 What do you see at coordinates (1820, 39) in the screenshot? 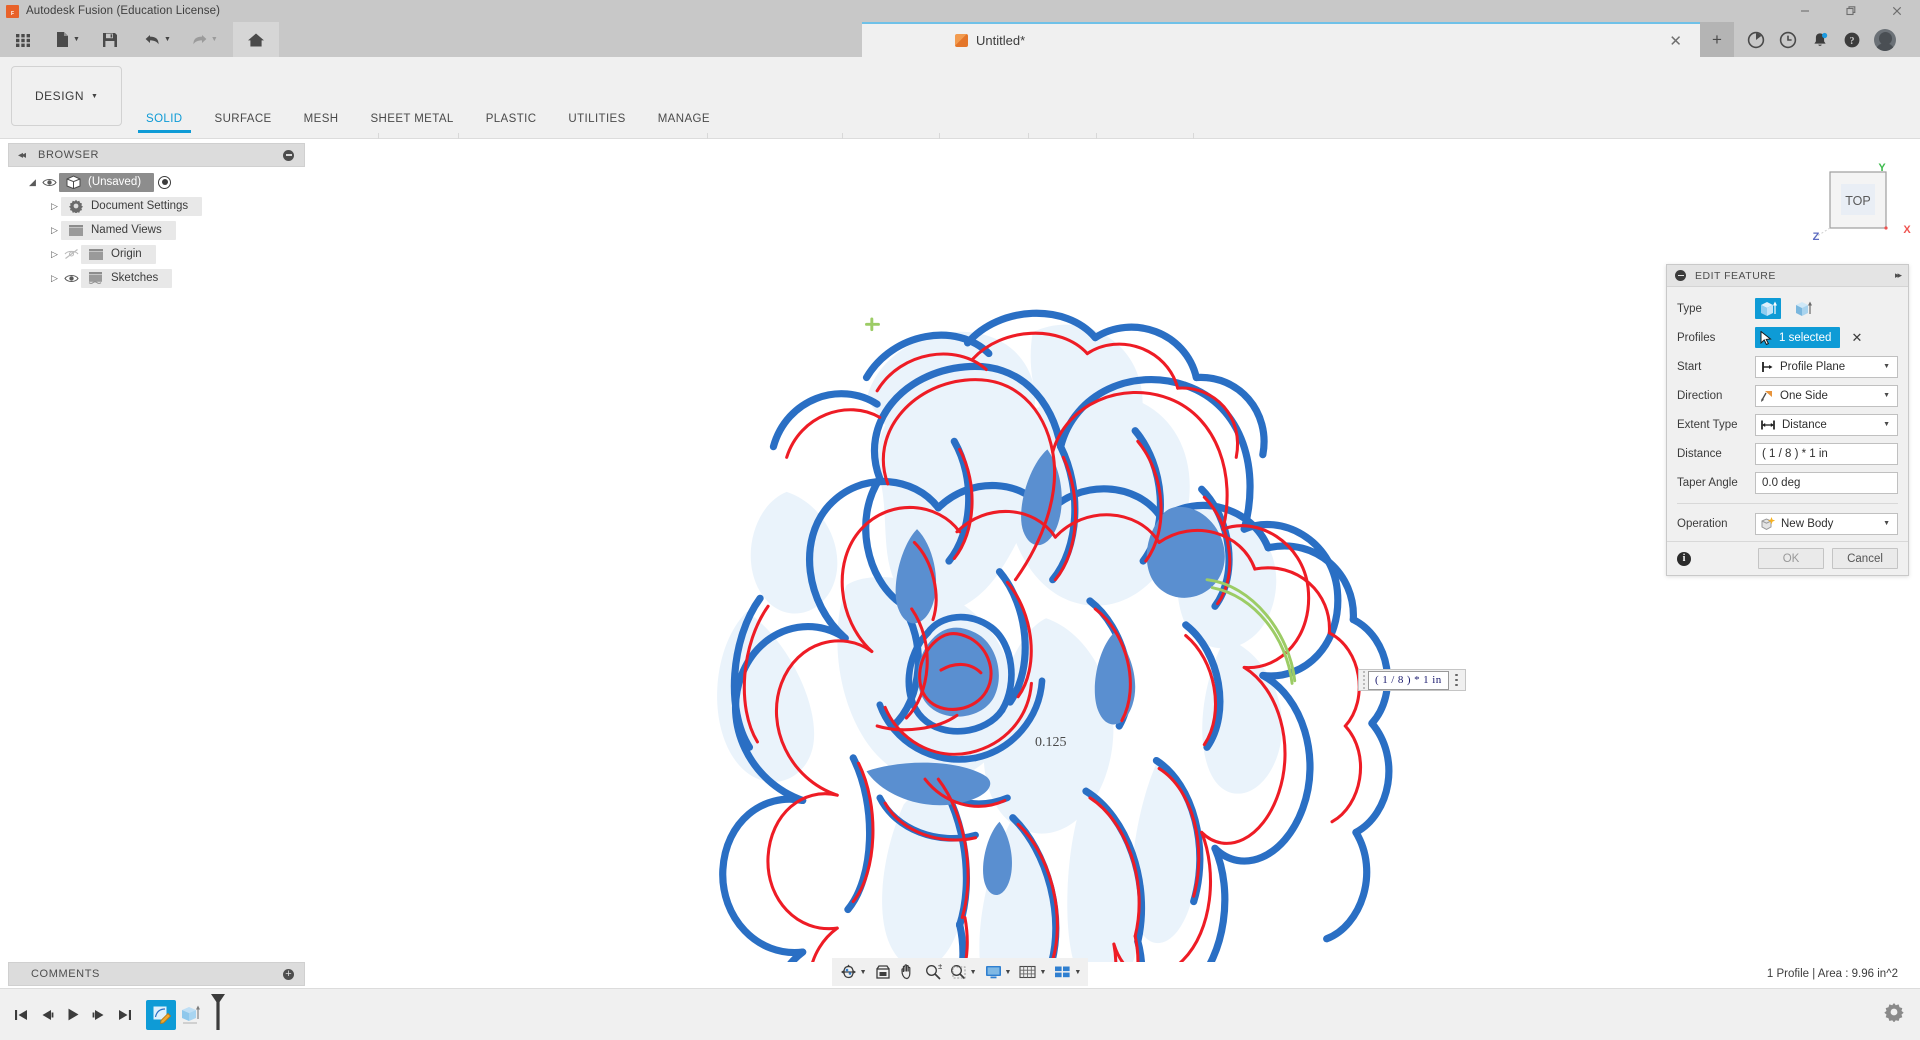
I see `notification-bell-icon` at bounding box center [1820, 39].